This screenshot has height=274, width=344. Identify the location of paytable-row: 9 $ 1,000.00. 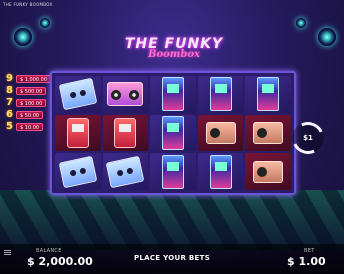
(28, 78).